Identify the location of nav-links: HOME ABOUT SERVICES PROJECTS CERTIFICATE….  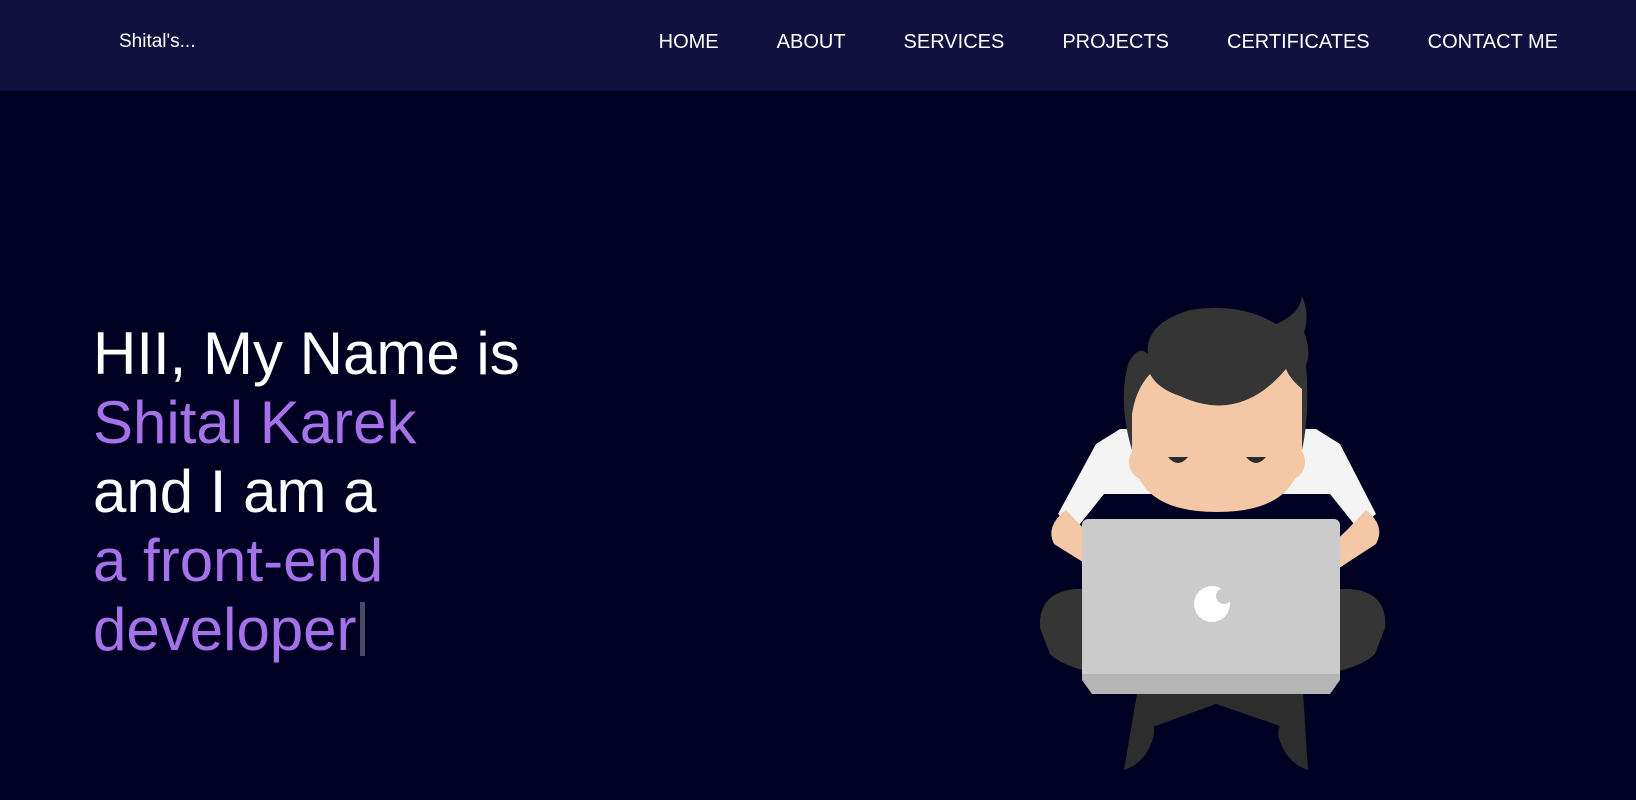
(1079, 42).